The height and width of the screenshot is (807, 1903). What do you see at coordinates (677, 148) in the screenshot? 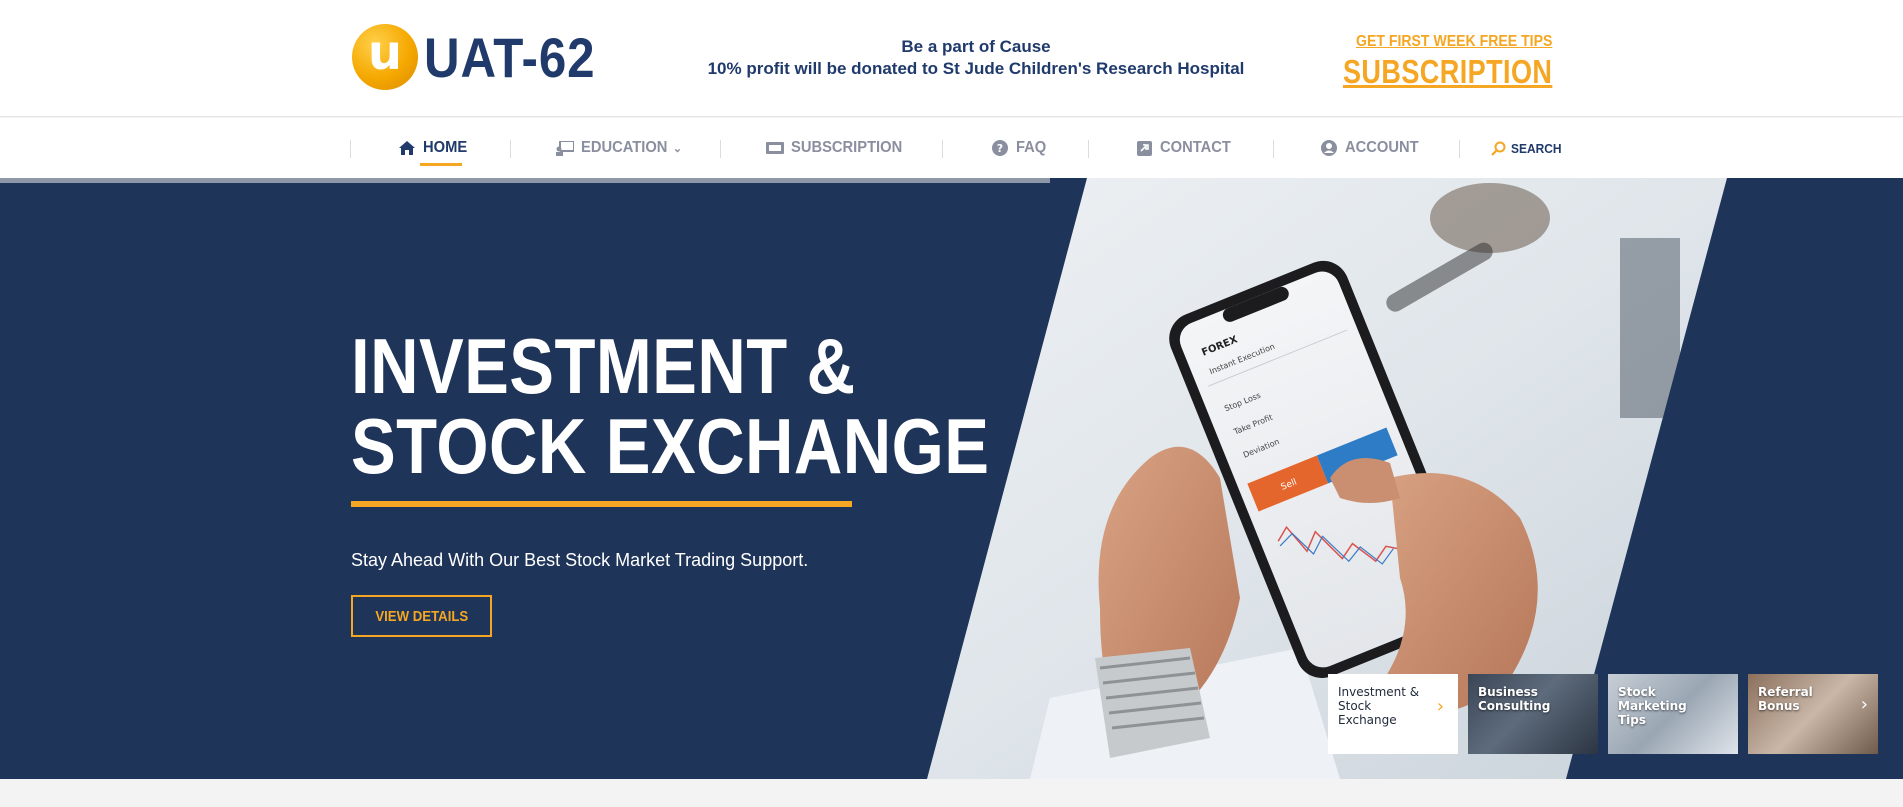
I see `chevron-down-icon: ⌄` at bounding box center [677, 148].